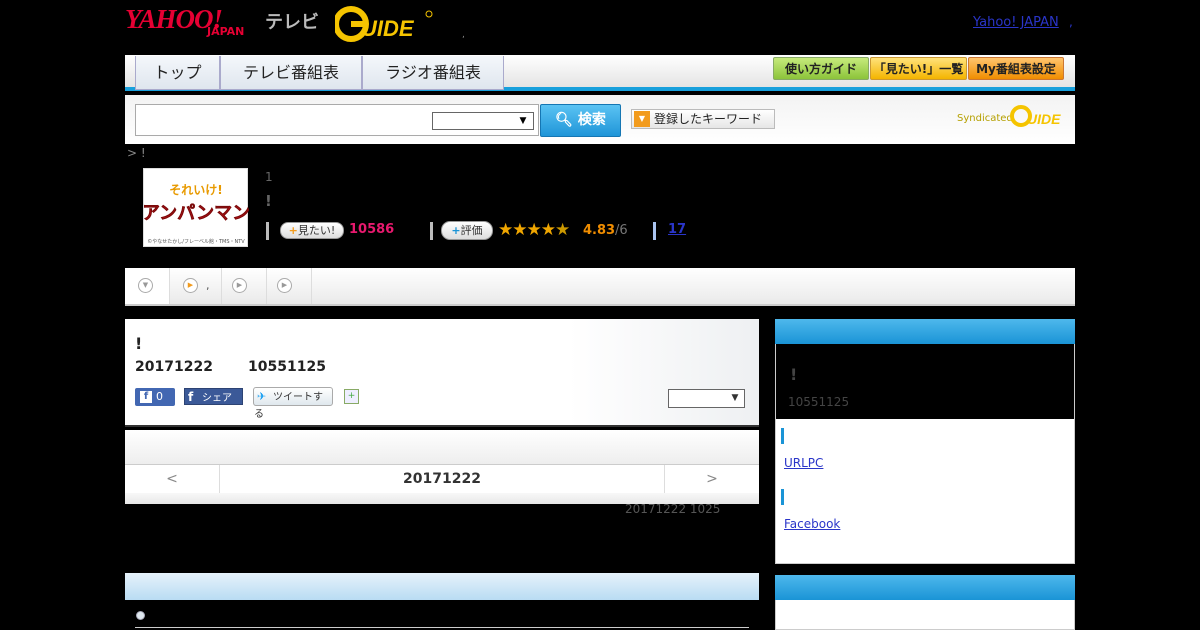 The width and height of the screenshot is (1200, 630). I want to click on facebook-like-count: 0, so click(159, 396).